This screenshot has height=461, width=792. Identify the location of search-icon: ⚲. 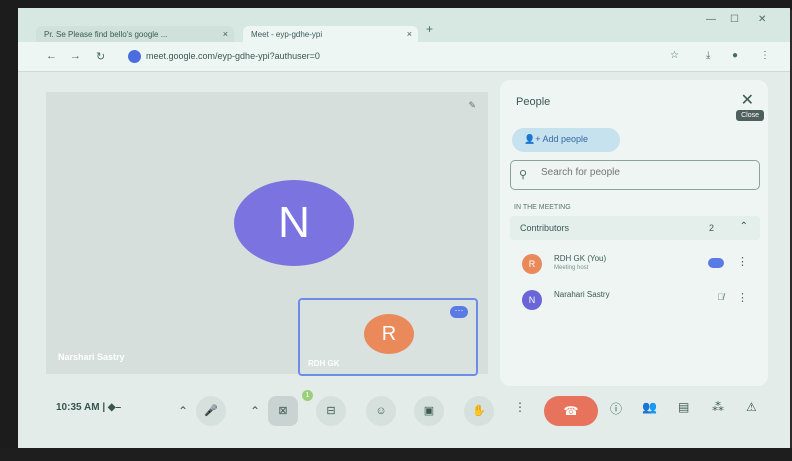
(523, 175).